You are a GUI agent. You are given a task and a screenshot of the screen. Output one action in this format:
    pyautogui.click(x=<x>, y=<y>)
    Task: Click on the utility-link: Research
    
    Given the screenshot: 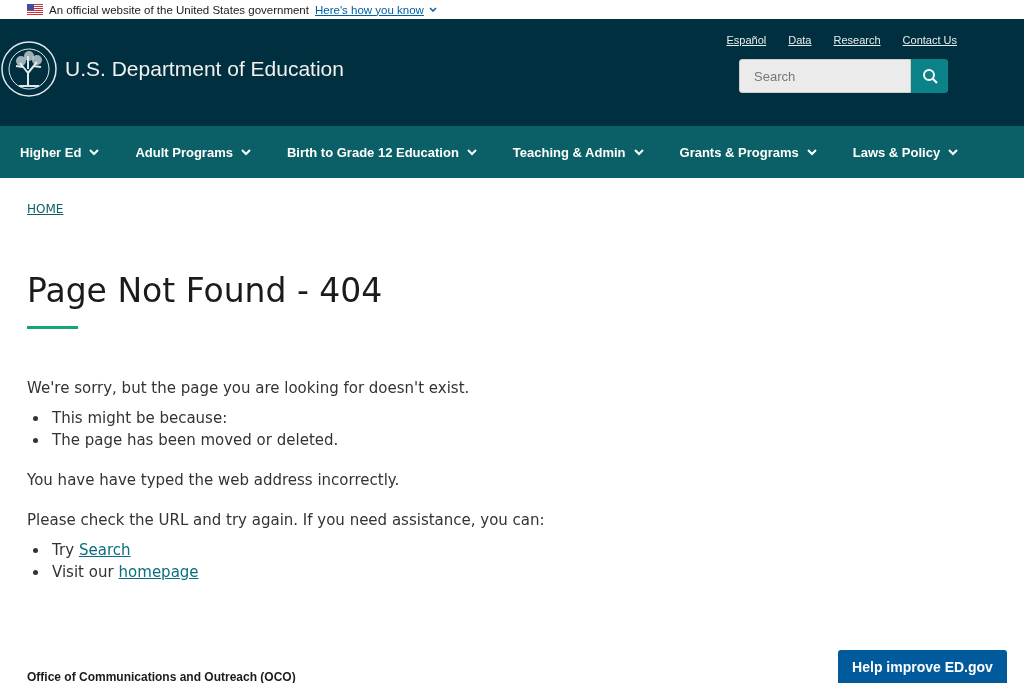 What is the action you would take?
    pyautogui.click(x=857, y=40)
    